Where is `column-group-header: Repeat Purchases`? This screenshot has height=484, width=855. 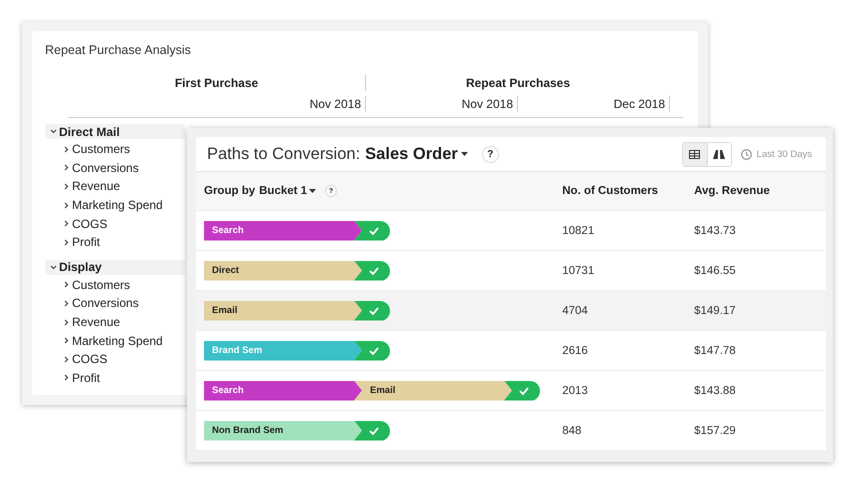
column-group-header: Repeat Purchases is located at coordinates (518, 83).